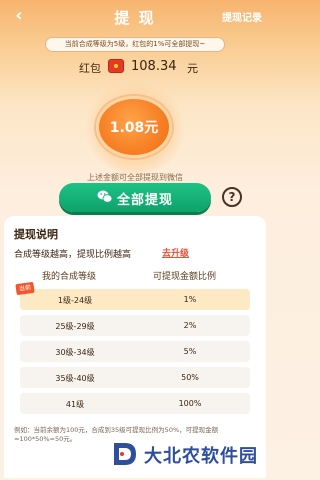 The width and height of the screenshot is (320, 480). Describe the element at coordinates (90, 68) in the screenshot. I see `redpacket-label: 红包` at that location.